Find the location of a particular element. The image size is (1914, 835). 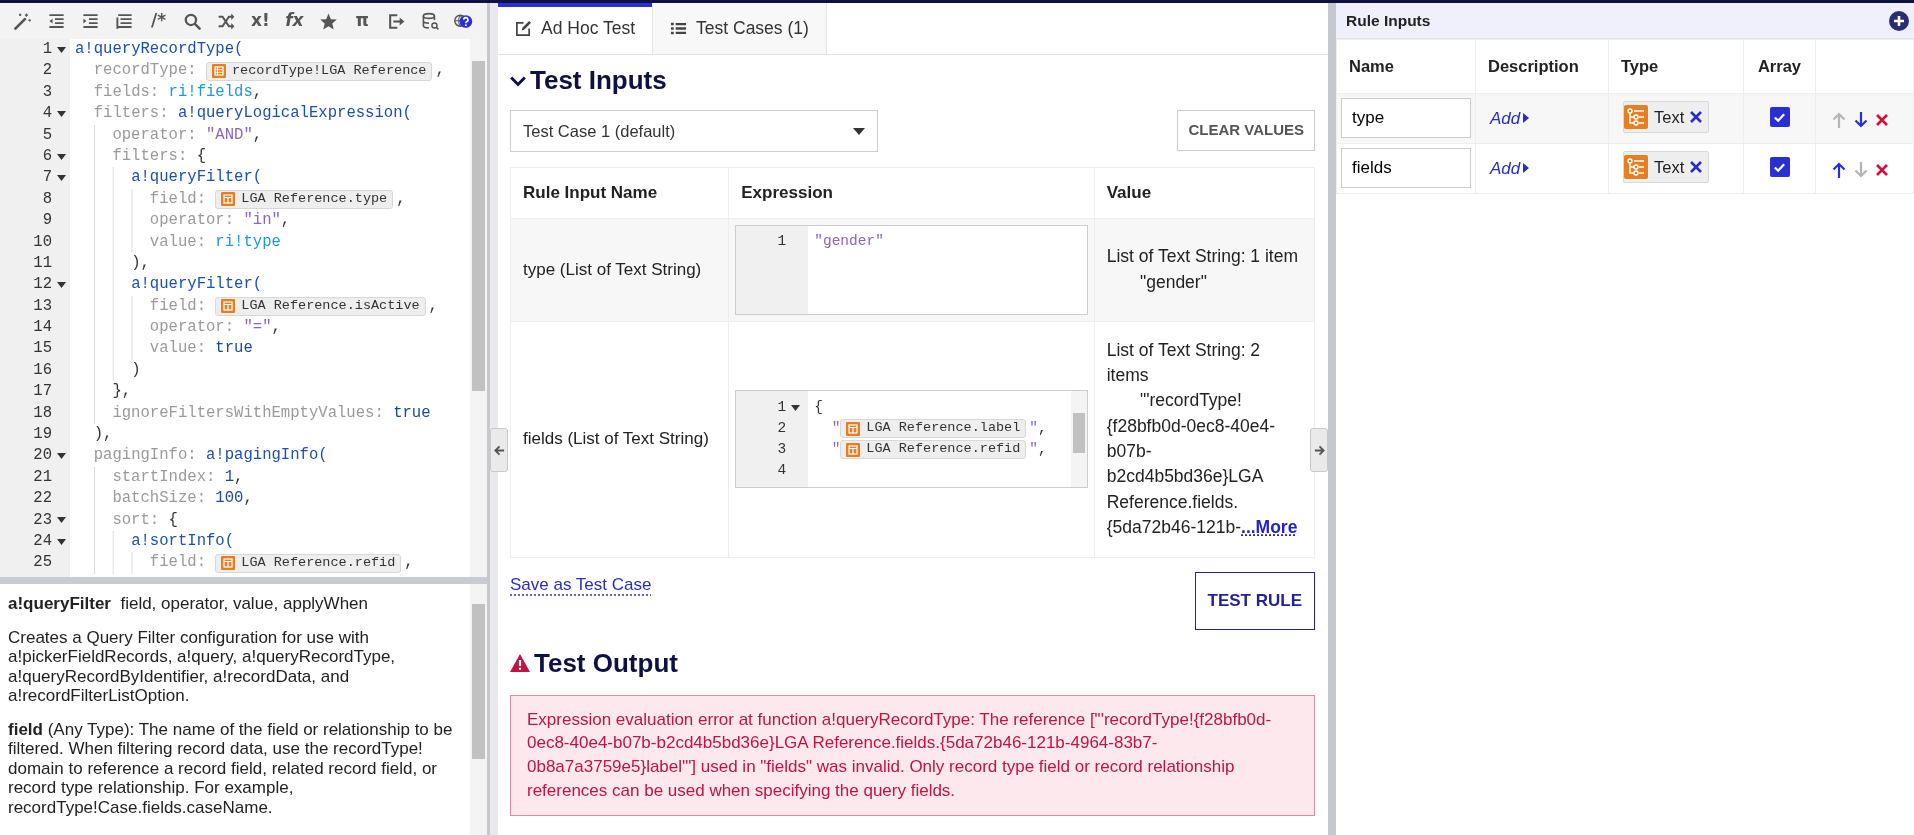

chevron-icon is located at coordinates (518, 80).